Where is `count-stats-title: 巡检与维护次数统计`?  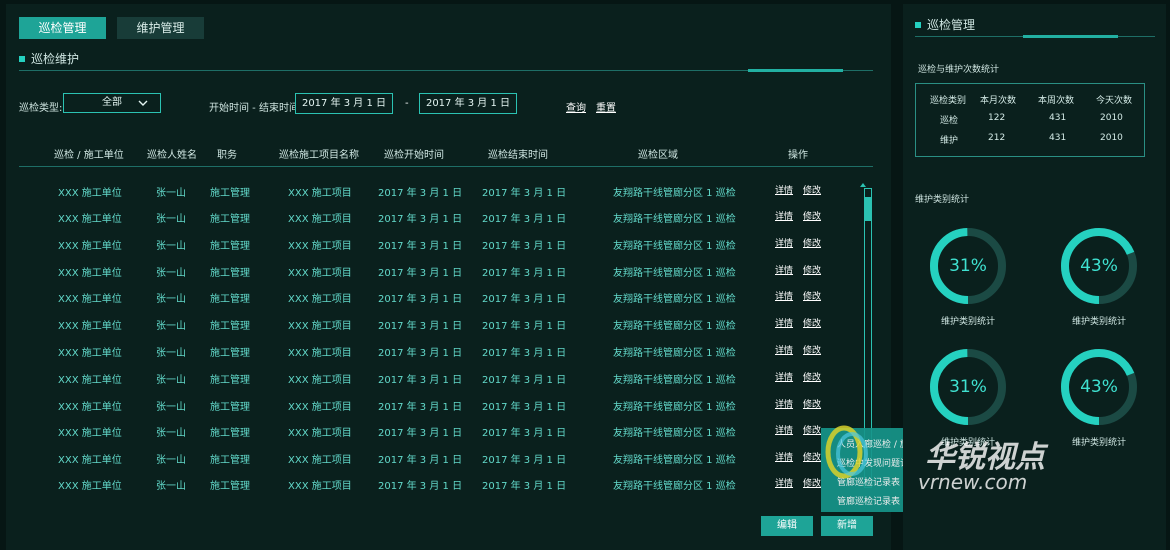 count-stats-title: 巡检与维护次数统计 is located at coordinates (959, 70).